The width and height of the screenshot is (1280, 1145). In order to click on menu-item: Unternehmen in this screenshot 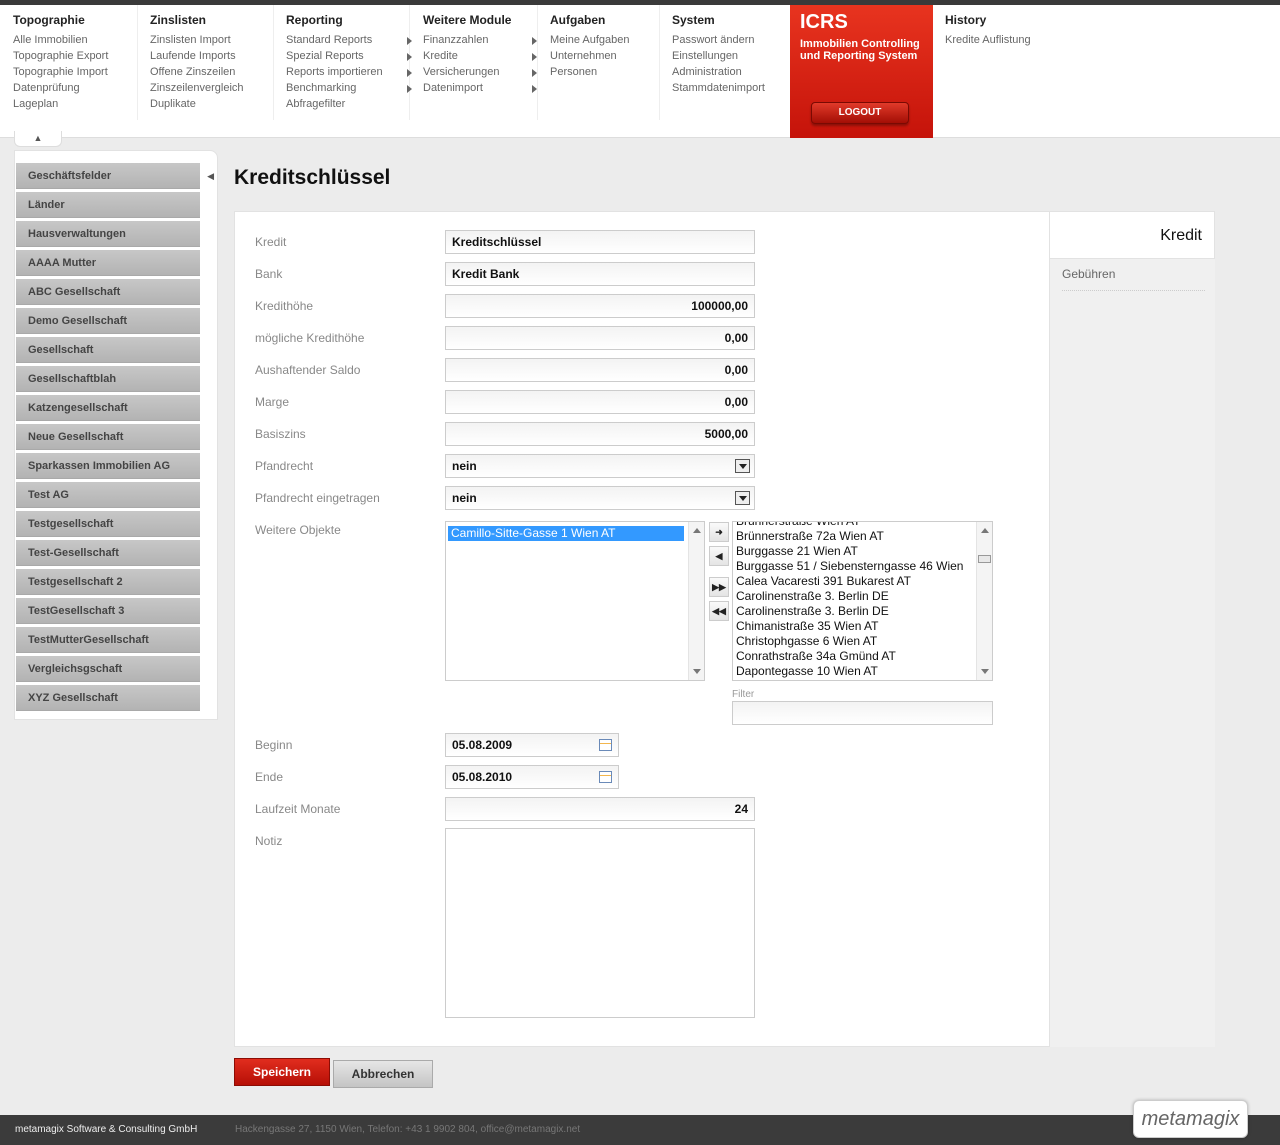, I will do `click(598, 56)`.